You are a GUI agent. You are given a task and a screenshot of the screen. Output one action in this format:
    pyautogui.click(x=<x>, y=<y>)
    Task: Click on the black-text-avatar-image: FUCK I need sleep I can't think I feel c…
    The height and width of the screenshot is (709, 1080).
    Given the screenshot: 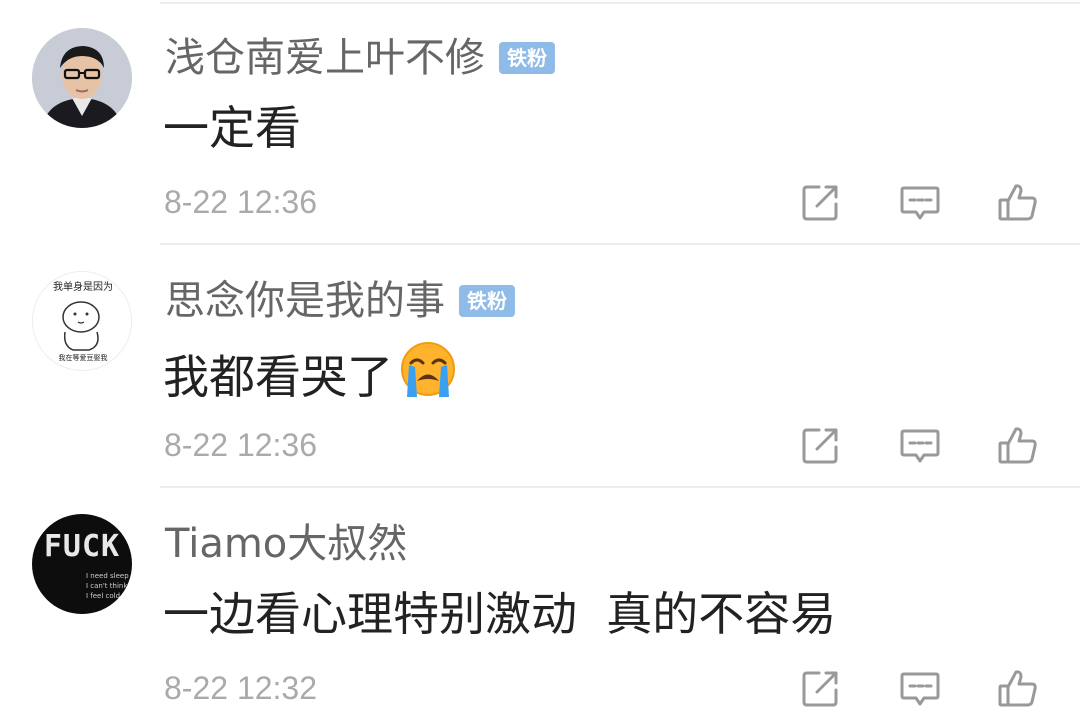 What is the action you would take?
    pyautogui.click(x=82, y=564)
    